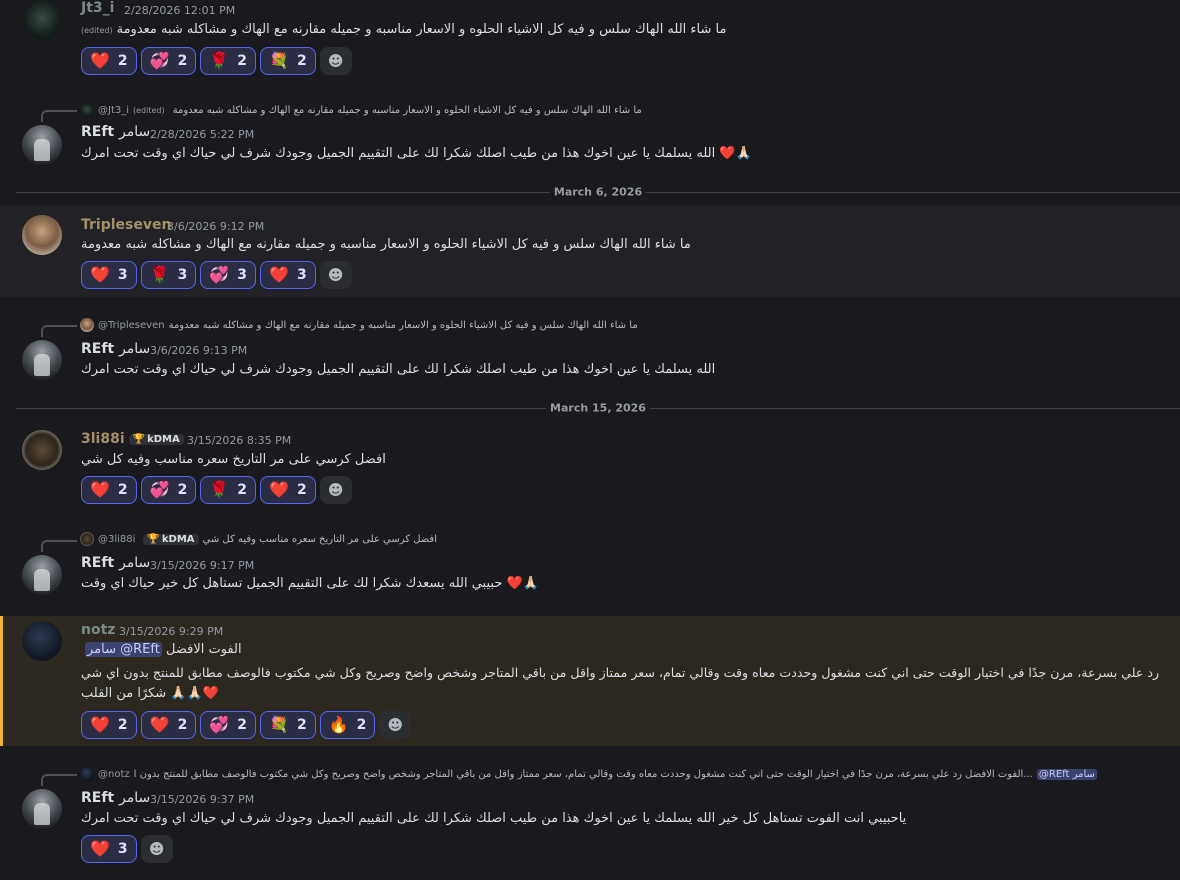 This screenshot has width=1180, height=880. Describe the element at coordinates (1066, 774) in the screenshot. I see `reply-mention: @REft سامر` at that location.